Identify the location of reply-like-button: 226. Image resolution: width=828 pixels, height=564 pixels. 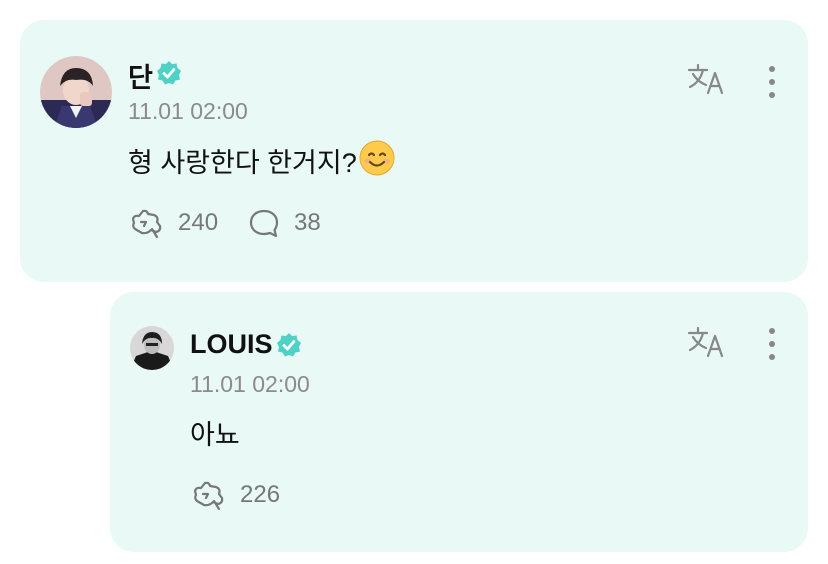
(236, 495).